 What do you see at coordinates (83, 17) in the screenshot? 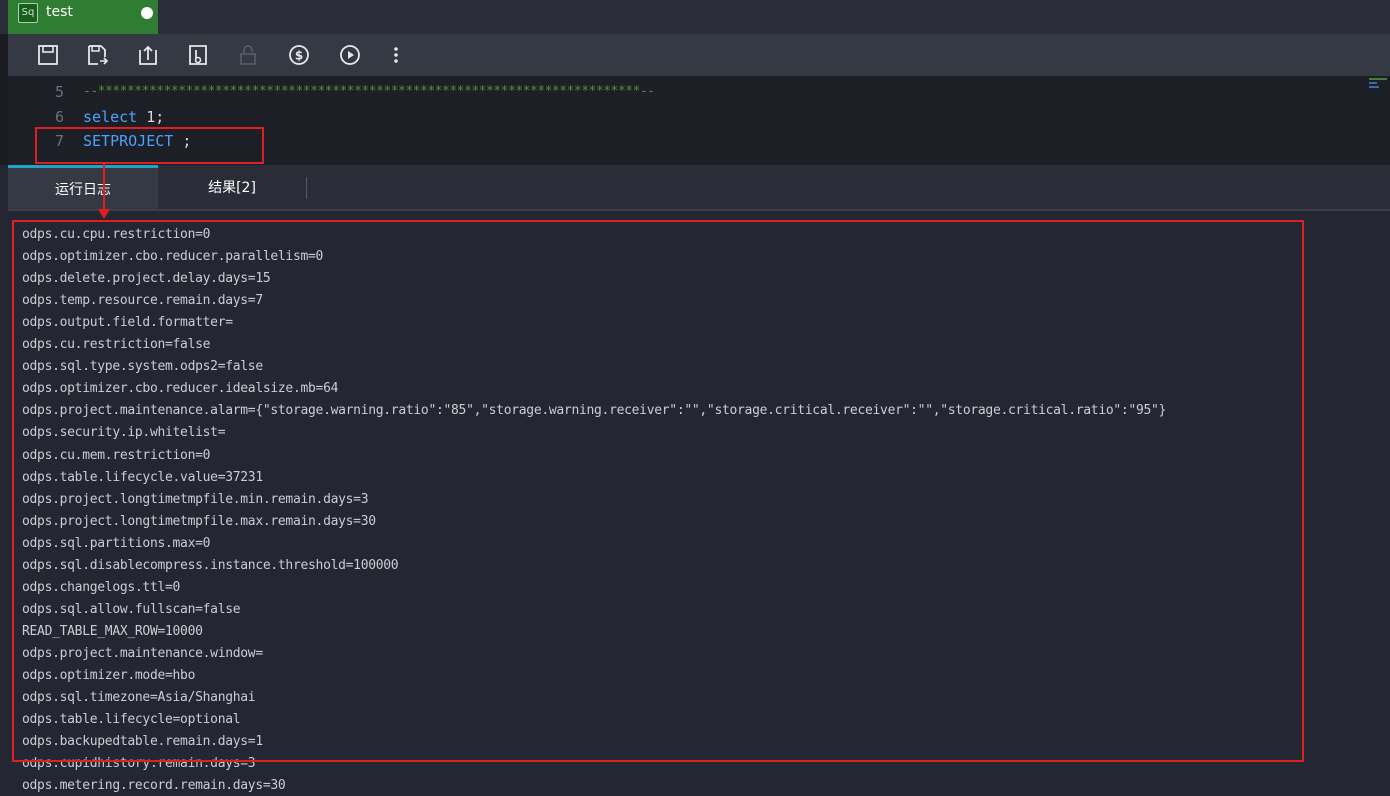
I see `file-tab-test: Sq test` at bounding box center [83, 17].